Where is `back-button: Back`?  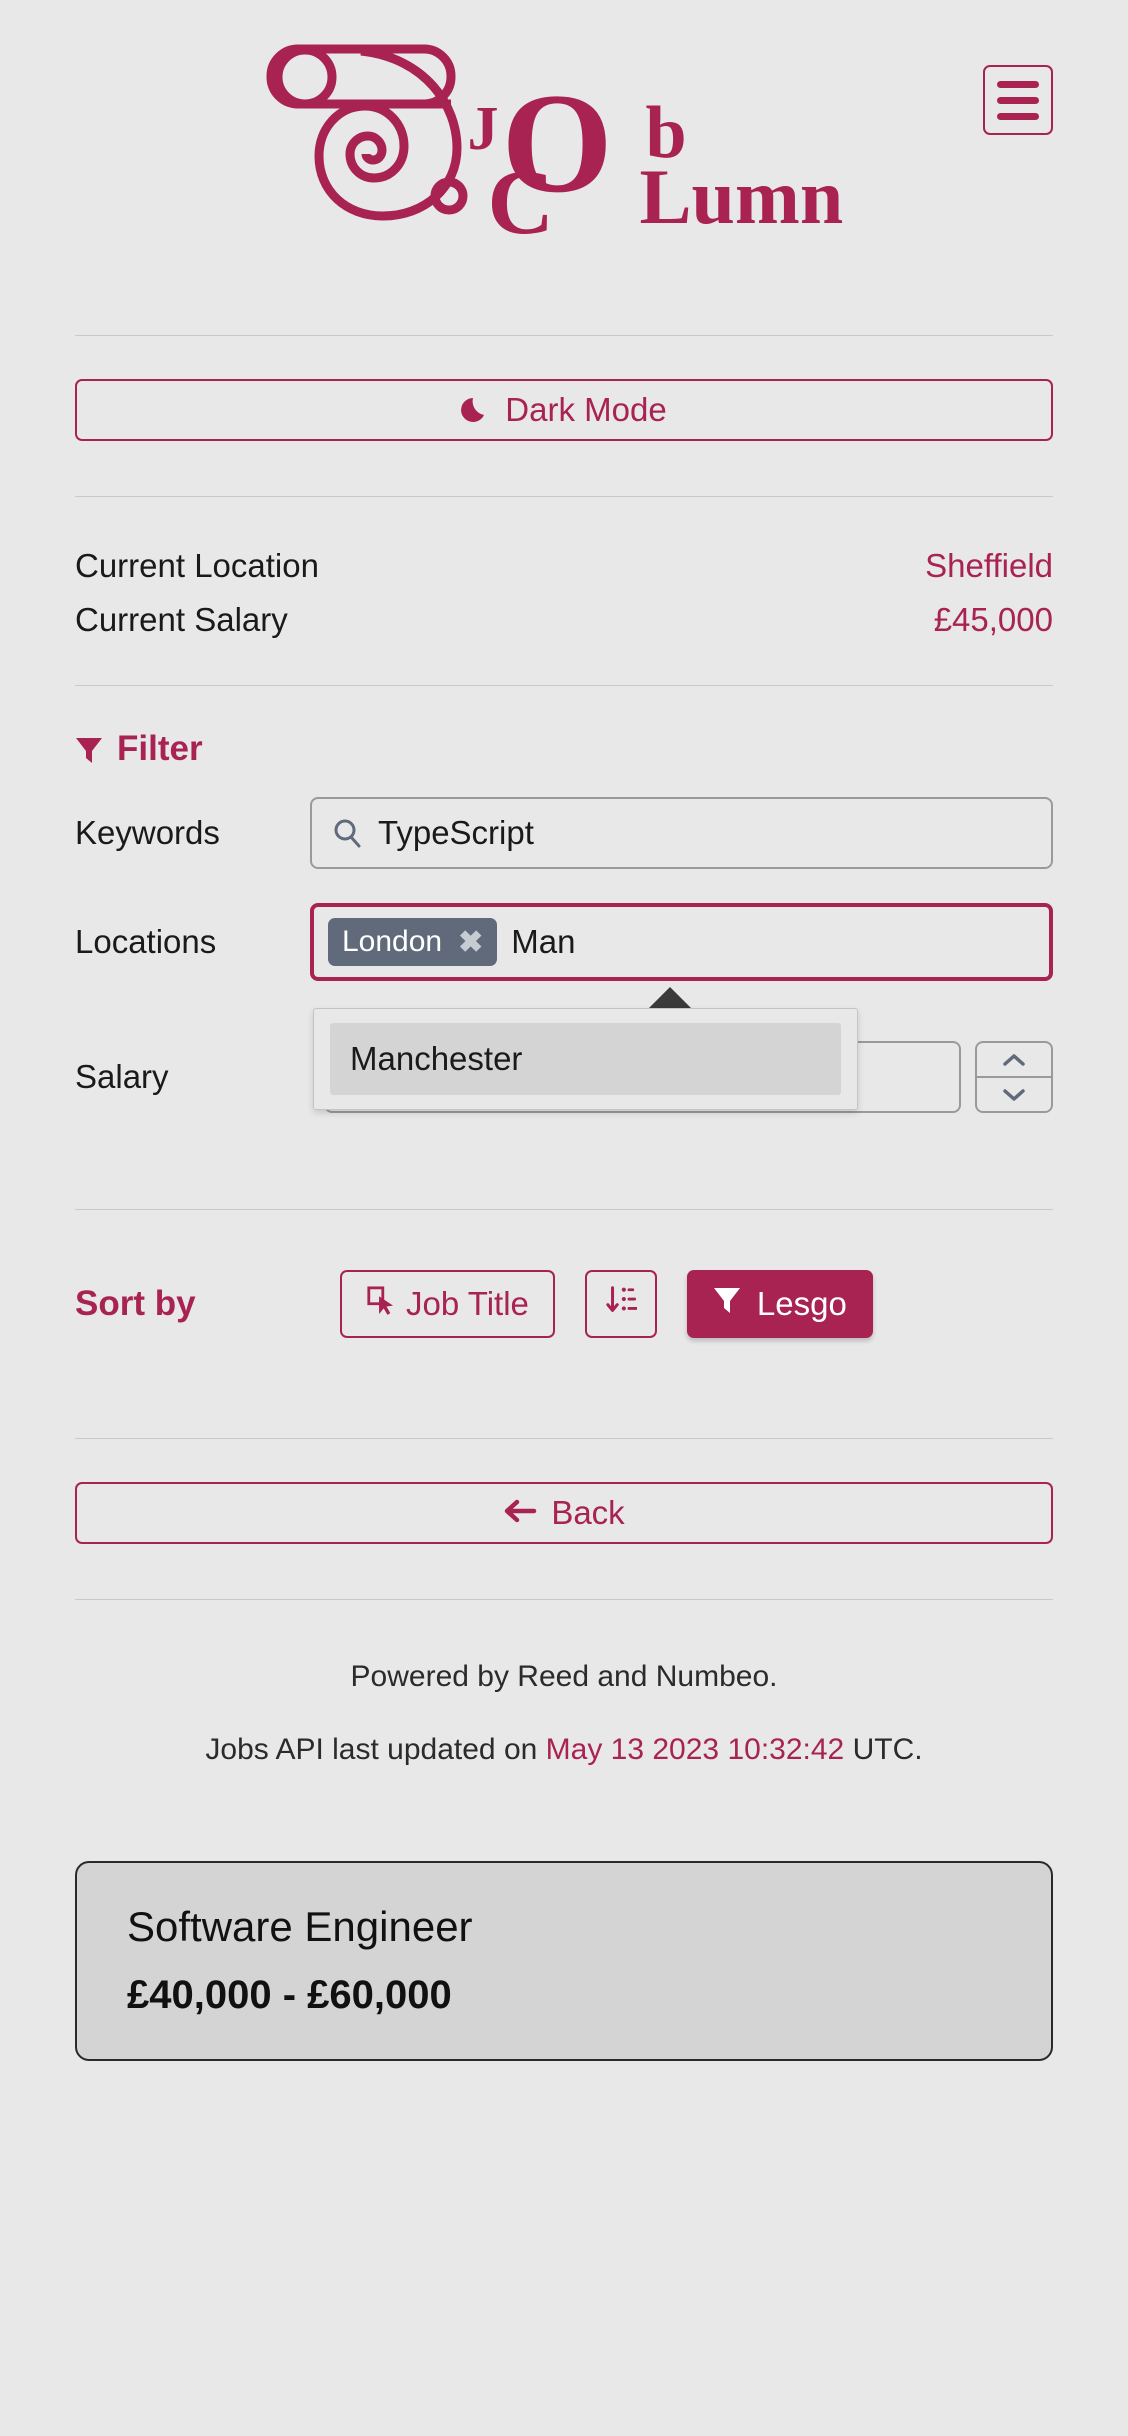 back-button: Back is located at coordinates (564, 1513).